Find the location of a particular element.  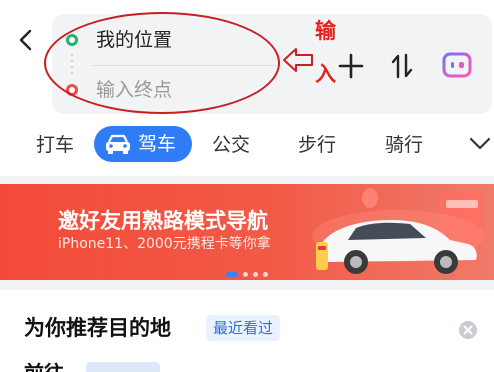

tab-walk: 步行 is located at coordinates (317, 145).